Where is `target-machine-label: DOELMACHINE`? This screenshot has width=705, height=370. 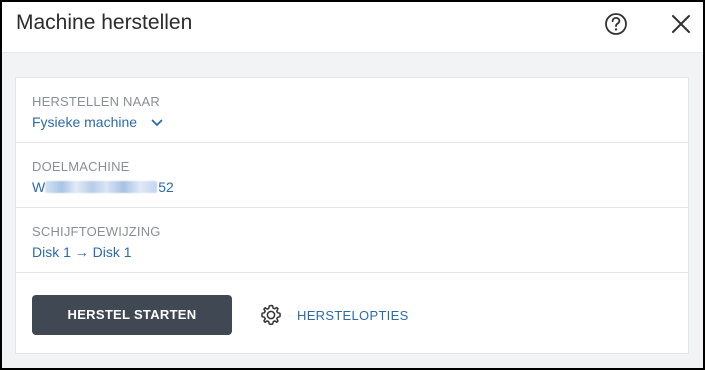
target-machine-label: DOELMACHINE is located at coordinates (81, 166).